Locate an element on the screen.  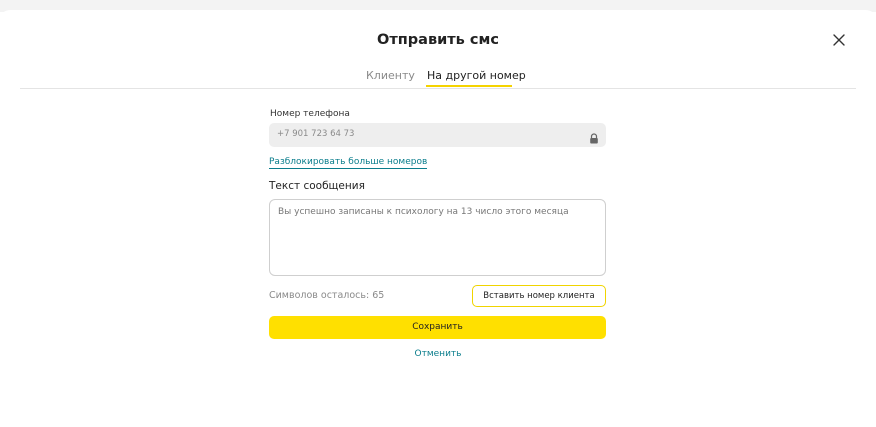
header-divider is located at coordinates (438, 88).